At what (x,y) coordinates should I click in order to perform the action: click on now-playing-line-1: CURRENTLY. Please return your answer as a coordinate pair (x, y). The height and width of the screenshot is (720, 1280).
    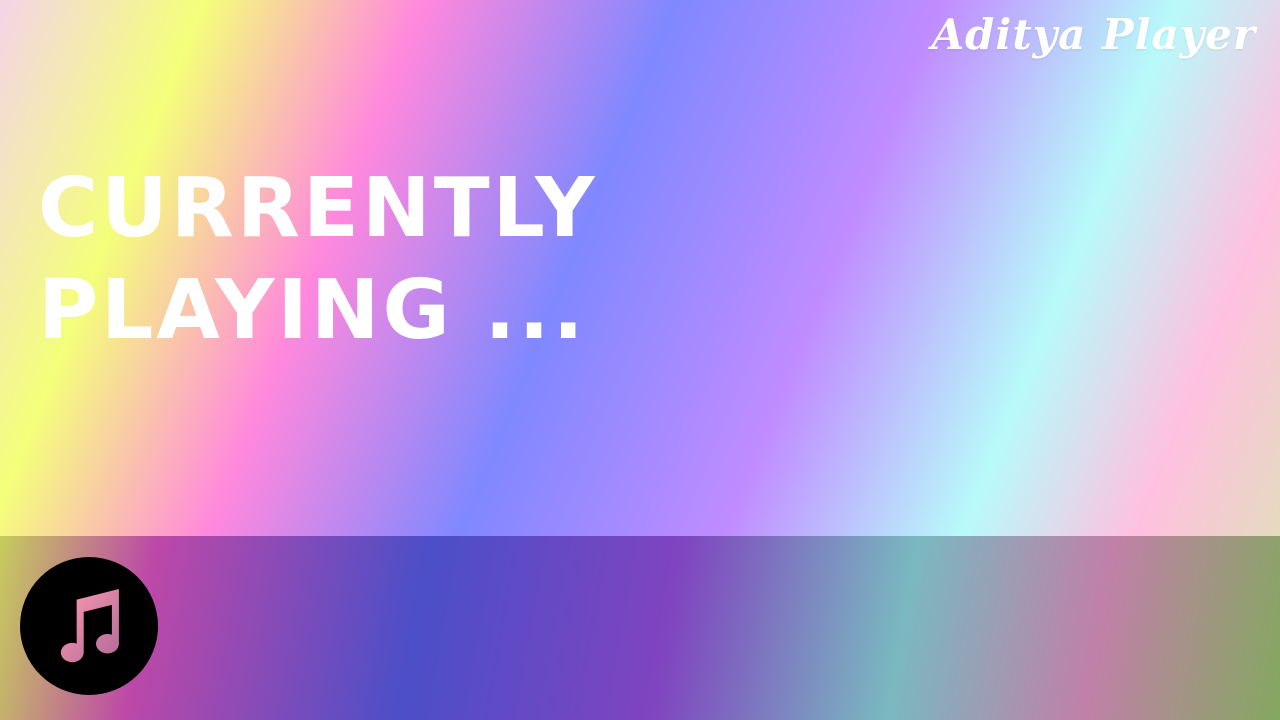
    Looking at the image, I should click on (318, 208).